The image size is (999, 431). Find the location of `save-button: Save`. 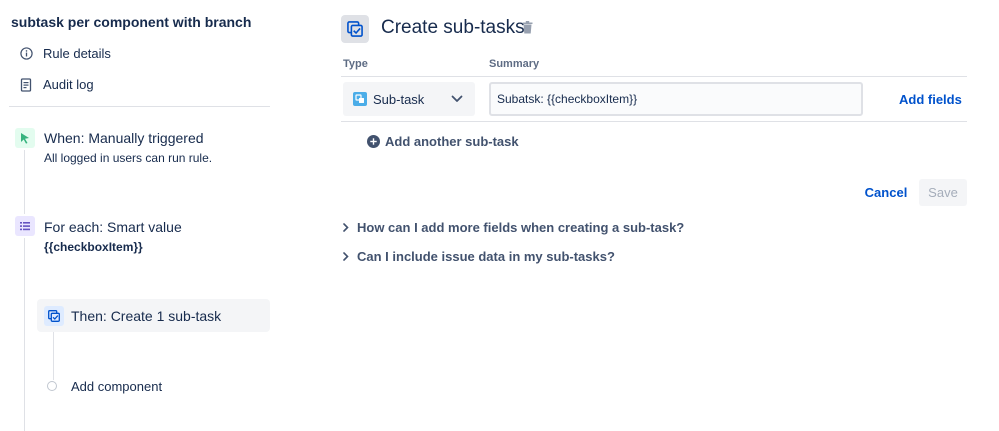

save-button: Save is located at coordinates (943, 192).